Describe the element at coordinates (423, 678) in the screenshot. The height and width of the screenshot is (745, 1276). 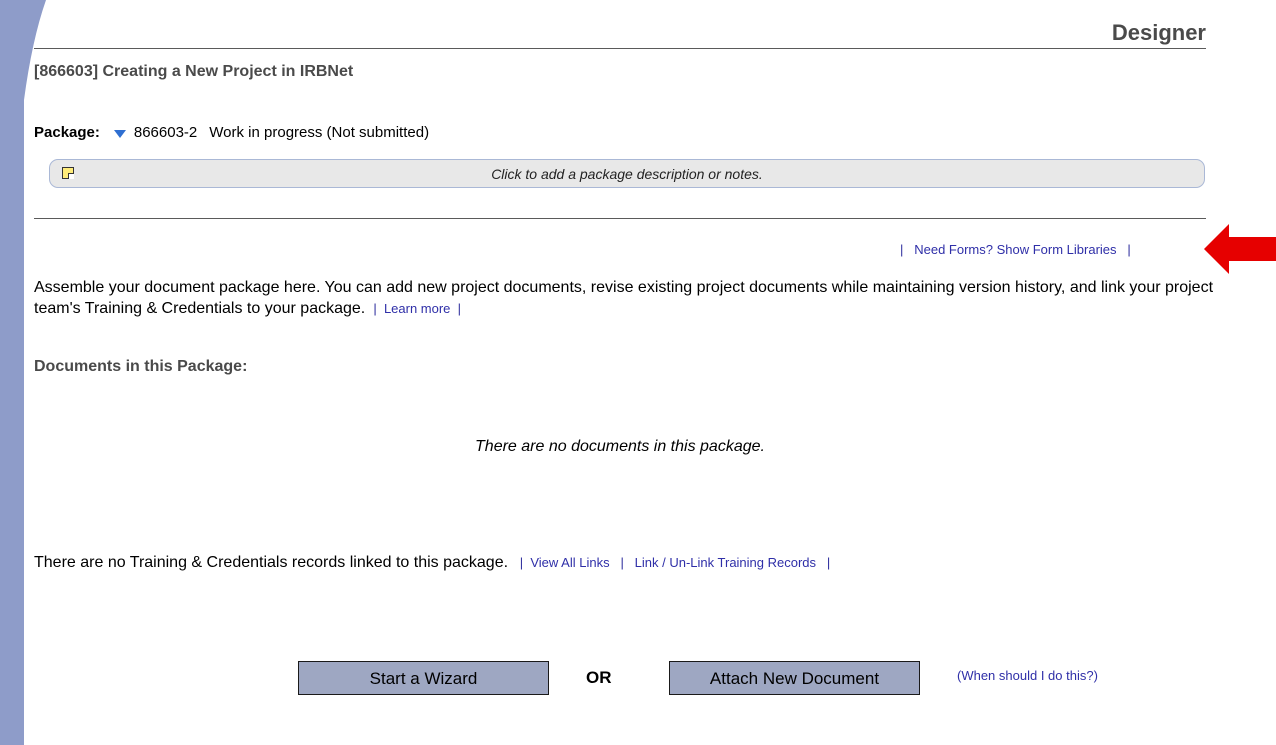
I see `start-wizard-button: Start a Wizard` at that location.